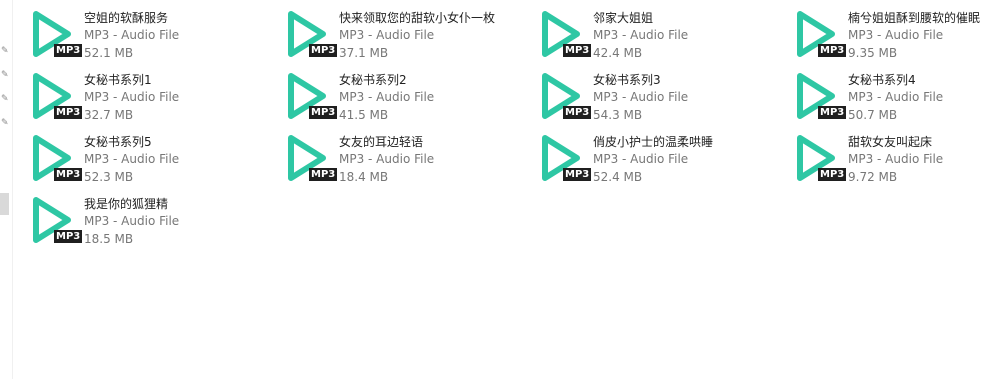 This screenshot has height=379, width=993. I want to click on file-item: MP3 邻家大姐姐 MP3 - Audio File 42.4 MB, so click(656, 34).